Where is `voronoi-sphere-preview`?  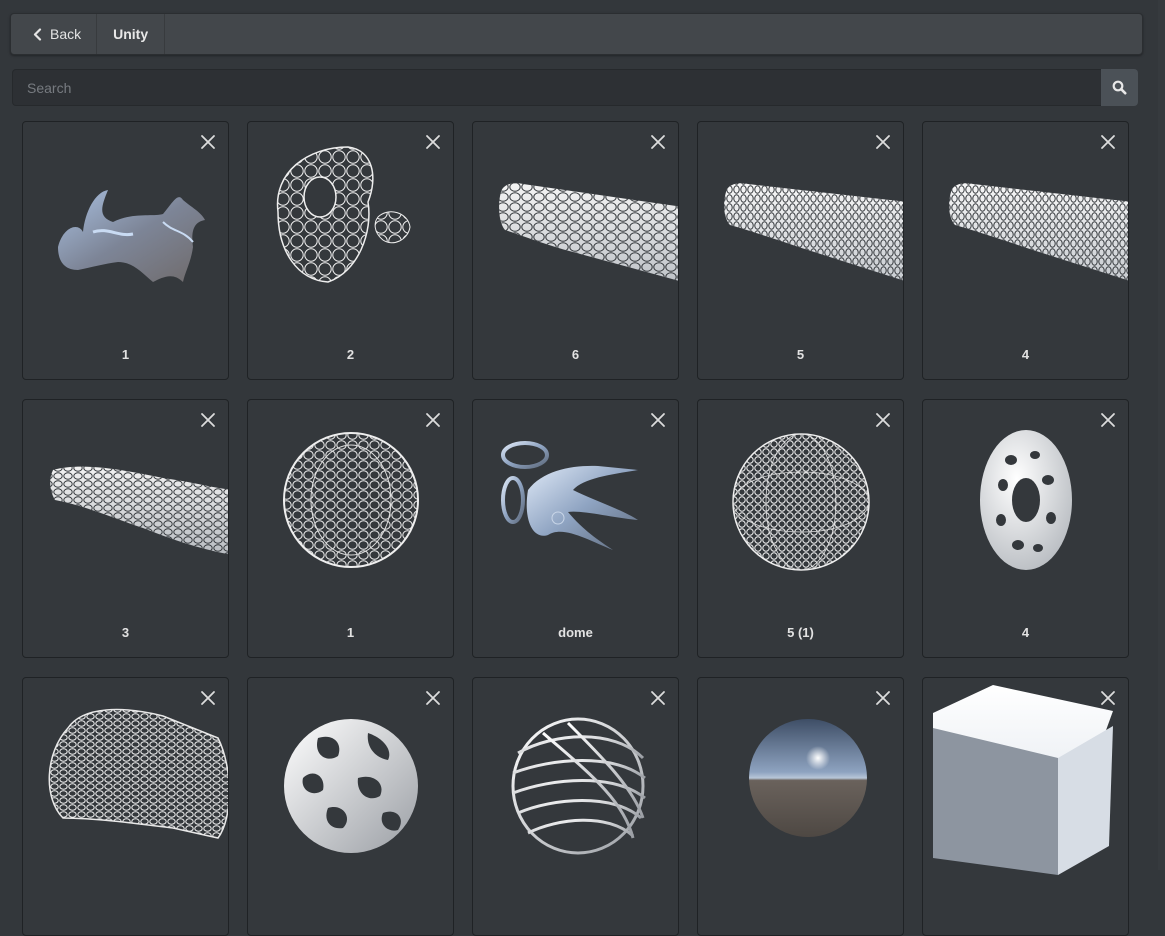
voronoi-sphere-preview is located at coordinates (351, 500).